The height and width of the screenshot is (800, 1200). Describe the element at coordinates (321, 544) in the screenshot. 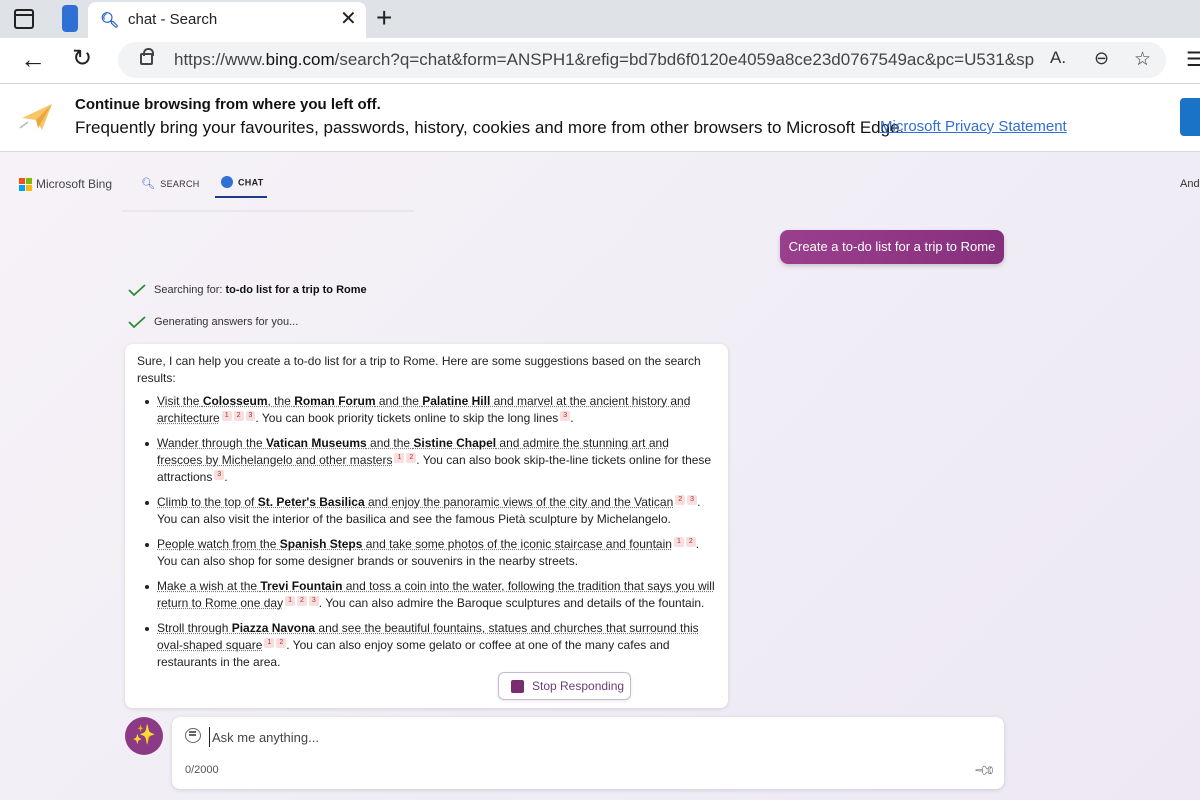

I see `landmark-name: Spanish Steps` at that location.